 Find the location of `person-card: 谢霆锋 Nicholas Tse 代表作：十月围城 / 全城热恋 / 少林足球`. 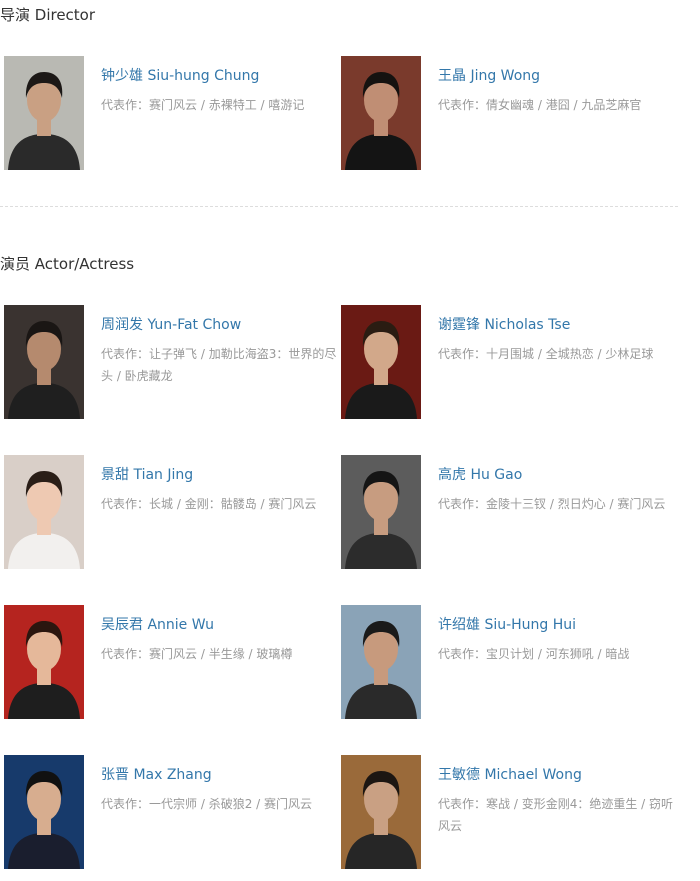

person-card: 谢霆锋 Nicholas Tse 代表作：十月围城 / 全城热恋 / 少林足球 is located at coordinates (507, 363).